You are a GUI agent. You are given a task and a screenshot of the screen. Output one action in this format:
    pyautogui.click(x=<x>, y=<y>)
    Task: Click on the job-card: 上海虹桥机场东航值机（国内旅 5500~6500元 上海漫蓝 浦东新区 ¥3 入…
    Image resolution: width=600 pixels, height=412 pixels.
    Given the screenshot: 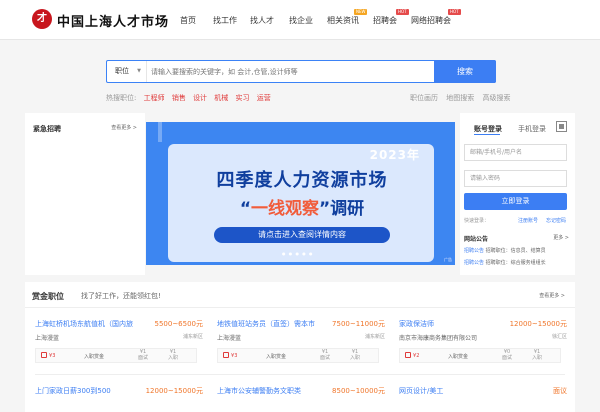 What is the action you would take?
    pyautogui.click(x=119, y=342)
    